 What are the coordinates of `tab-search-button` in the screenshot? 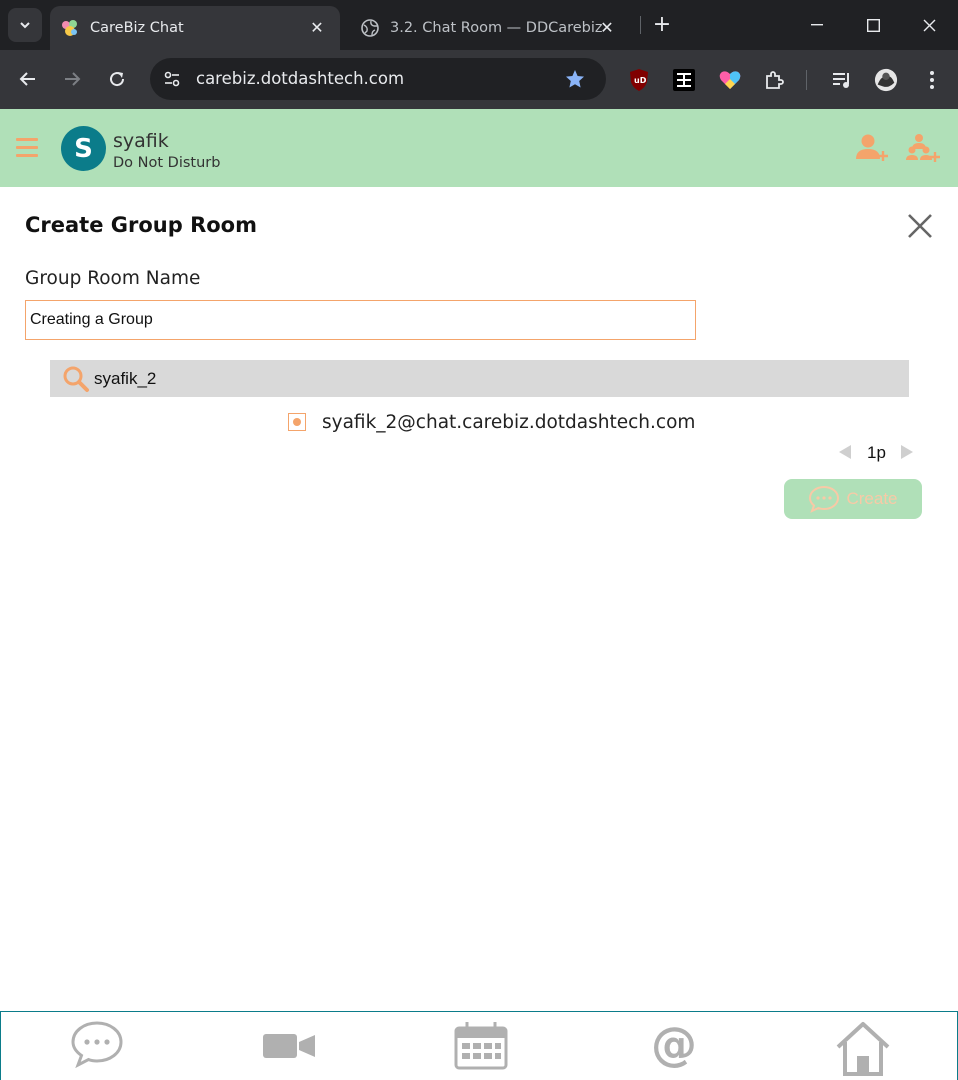 It's located at (25, 25).